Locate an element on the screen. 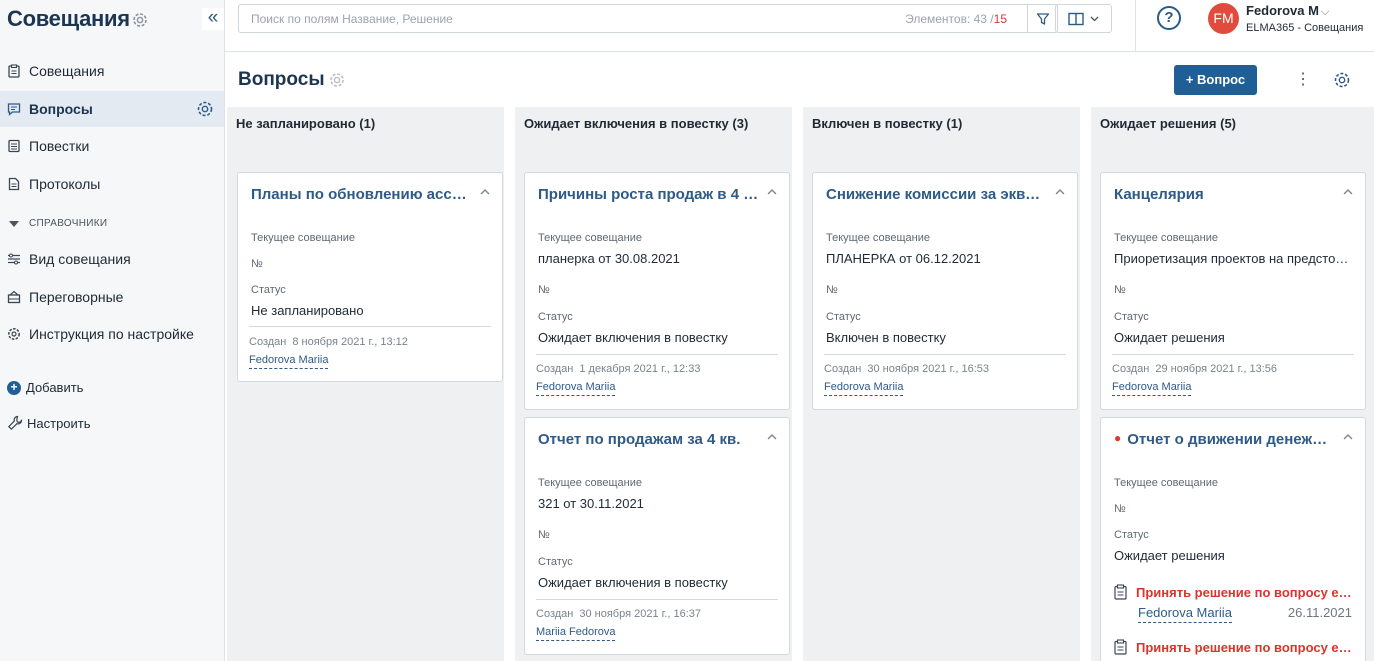  sidebar-item-label: Вопросы is located at coordinates (61, 109).